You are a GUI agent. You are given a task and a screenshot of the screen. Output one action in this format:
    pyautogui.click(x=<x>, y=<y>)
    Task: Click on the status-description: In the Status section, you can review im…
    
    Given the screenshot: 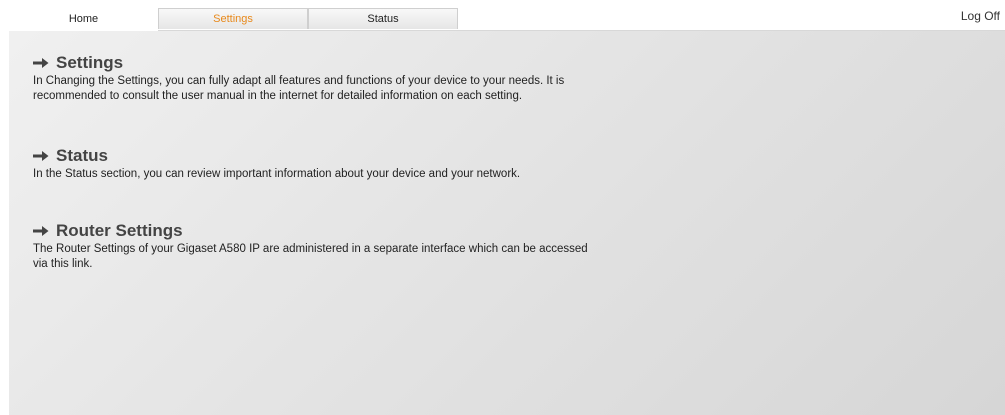 What is the action you would take?
    pyautogui.click(x=277, y=174)
    